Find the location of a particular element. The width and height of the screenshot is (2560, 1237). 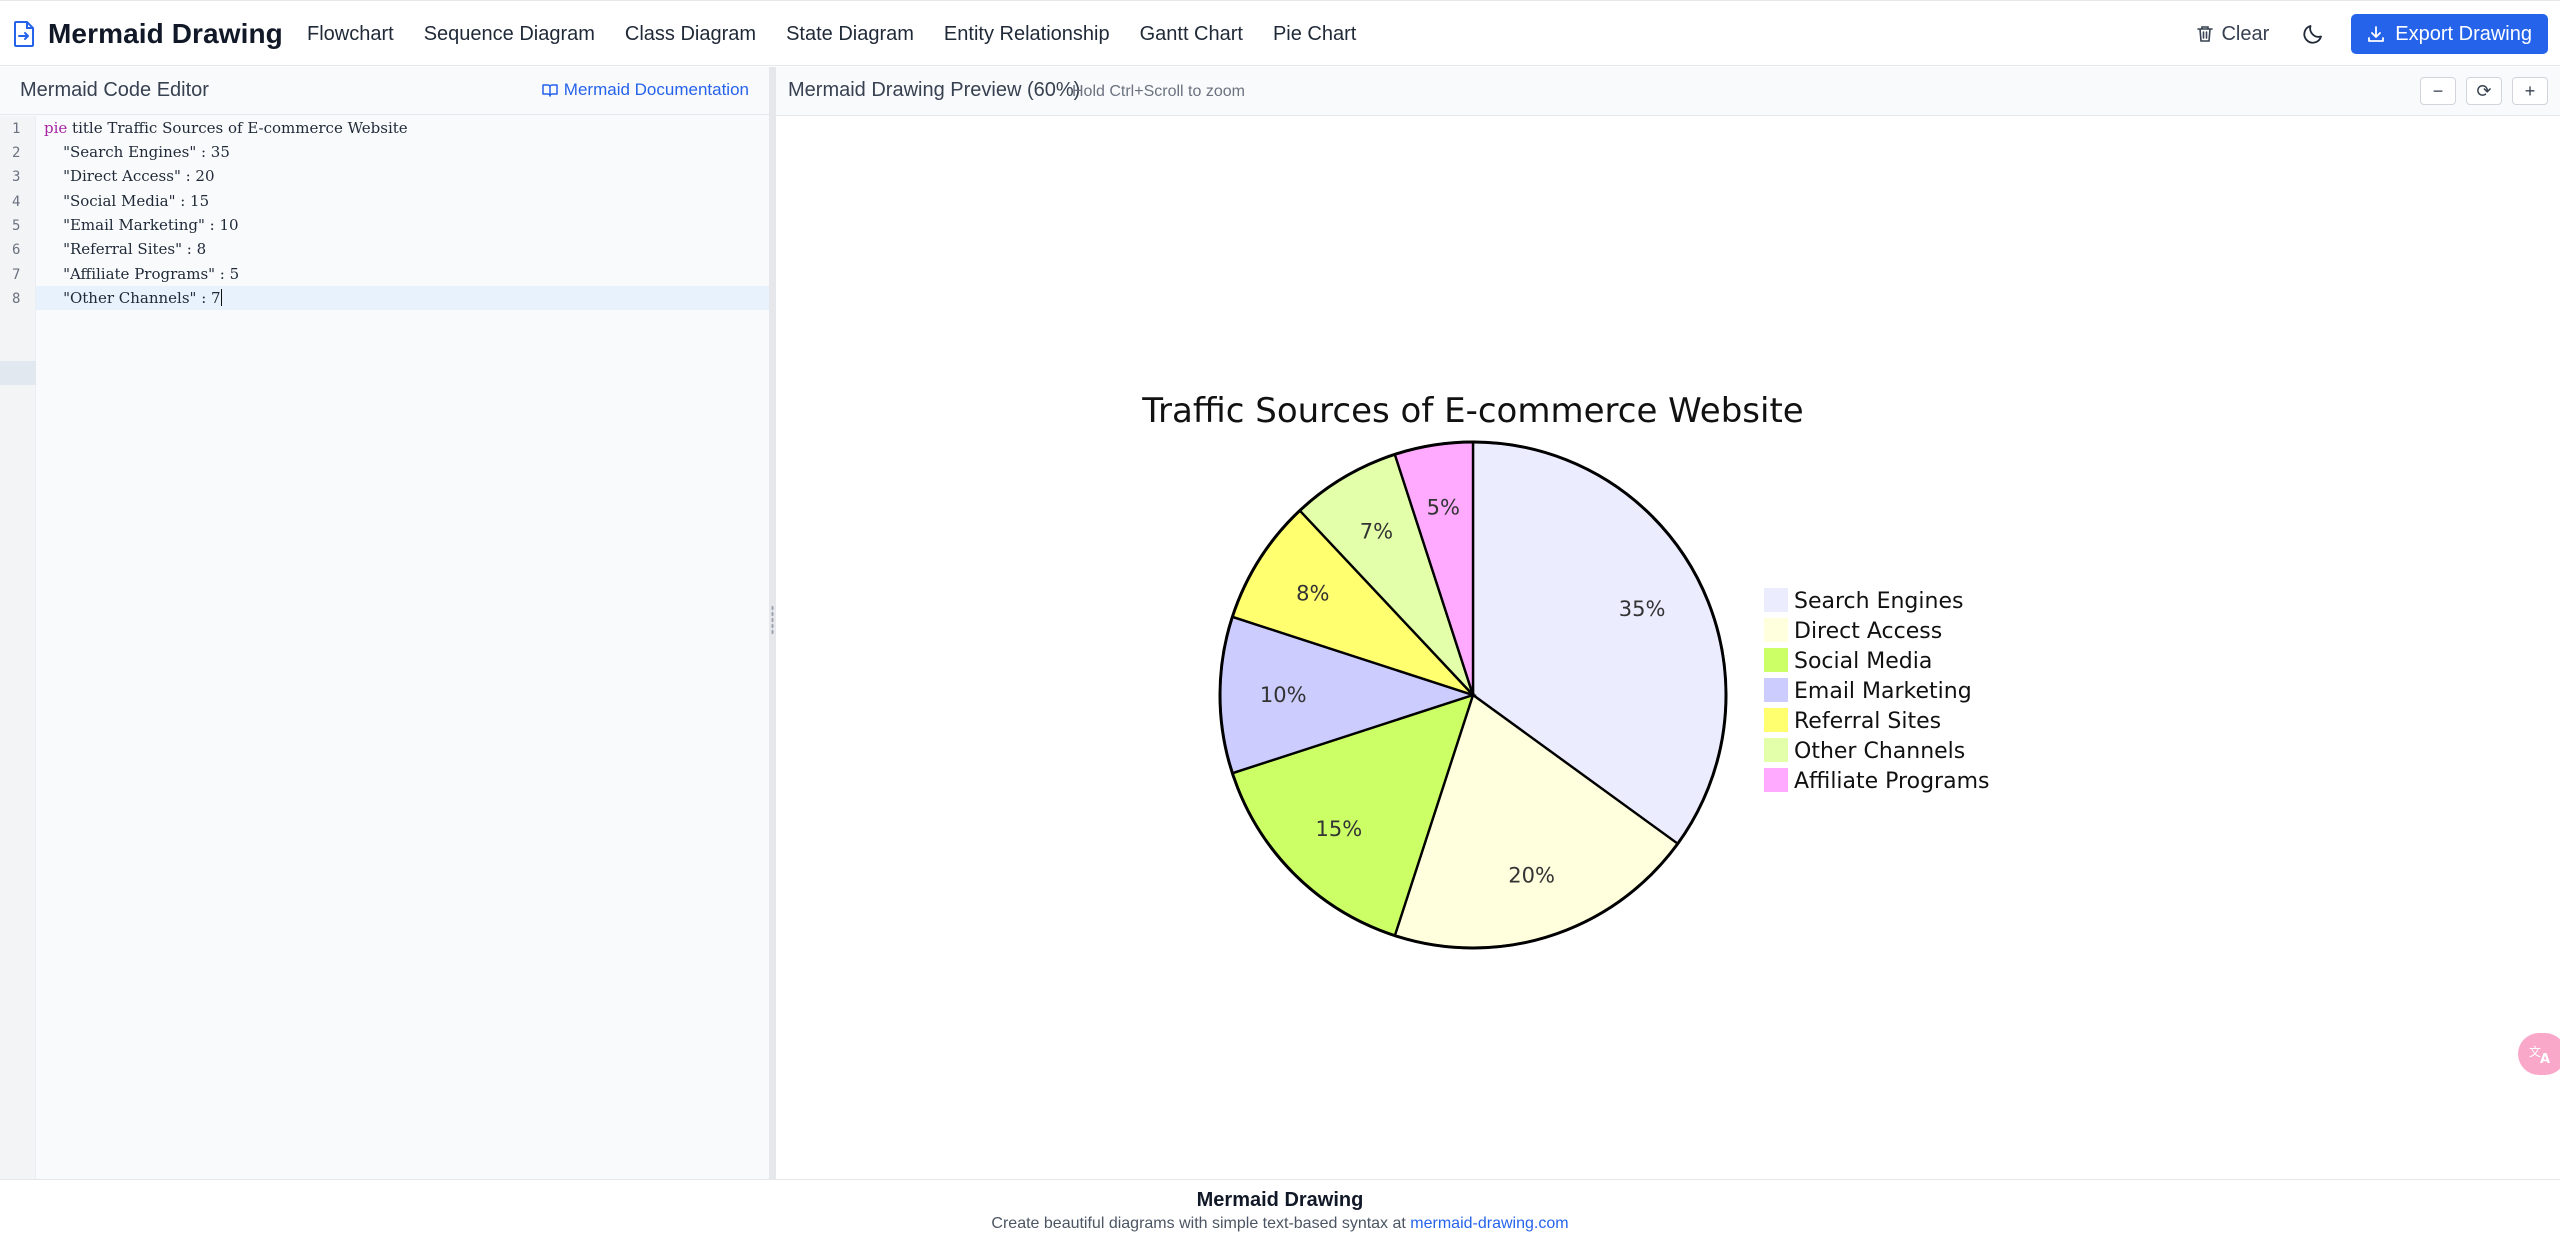

keyword-pie: pie is located at coordinates (56, 128).